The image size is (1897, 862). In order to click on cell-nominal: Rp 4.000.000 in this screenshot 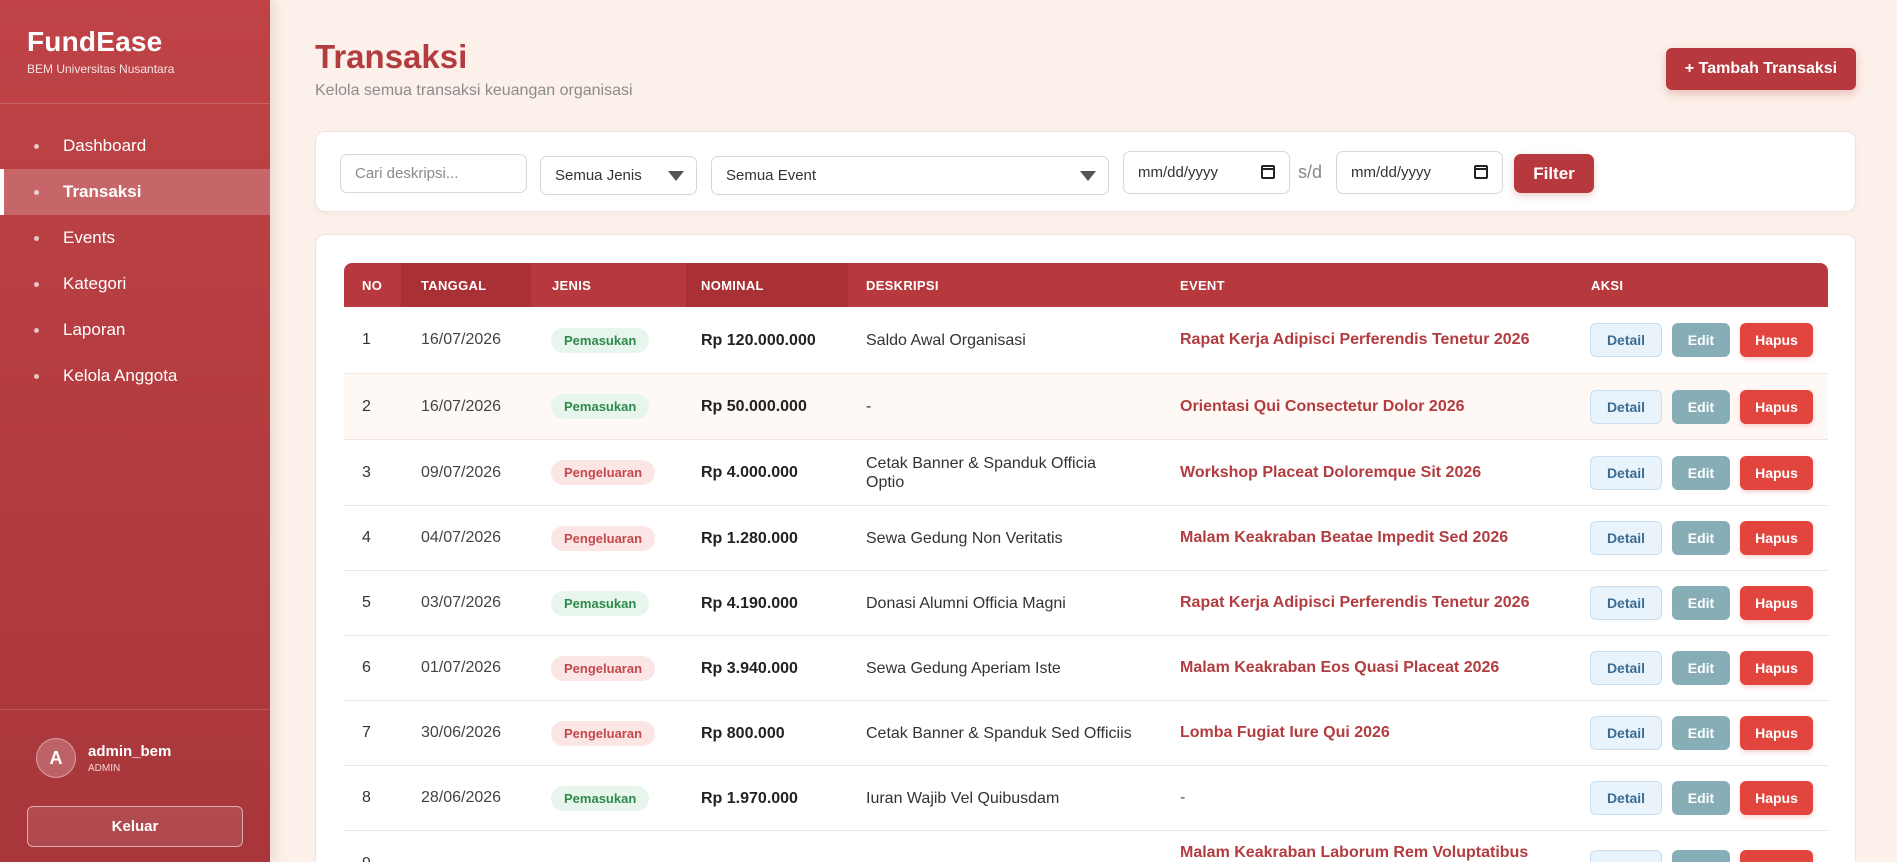, I will do `click(749, 472)`.